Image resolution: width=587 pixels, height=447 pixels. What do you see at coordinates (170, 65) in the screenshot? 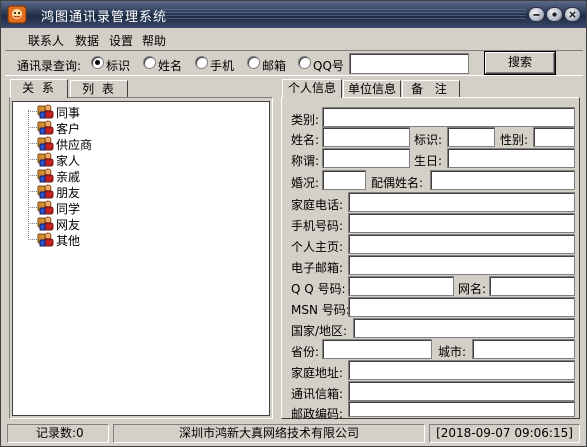
I see `radio-name-label: 姓名` at bounding box center [170, 65].